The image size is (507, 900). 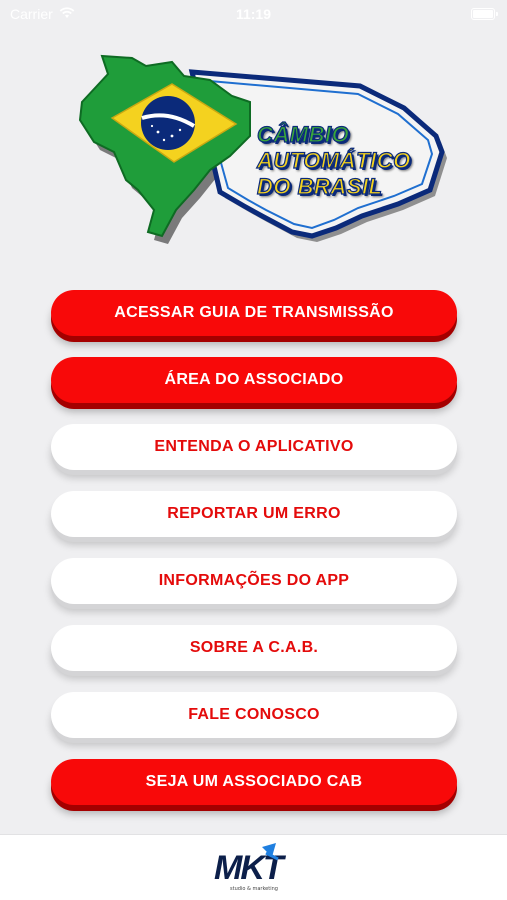 I want to click on informacoes-app-button: INFORMAÇÕES DO APP, so click(x=254, y=581).